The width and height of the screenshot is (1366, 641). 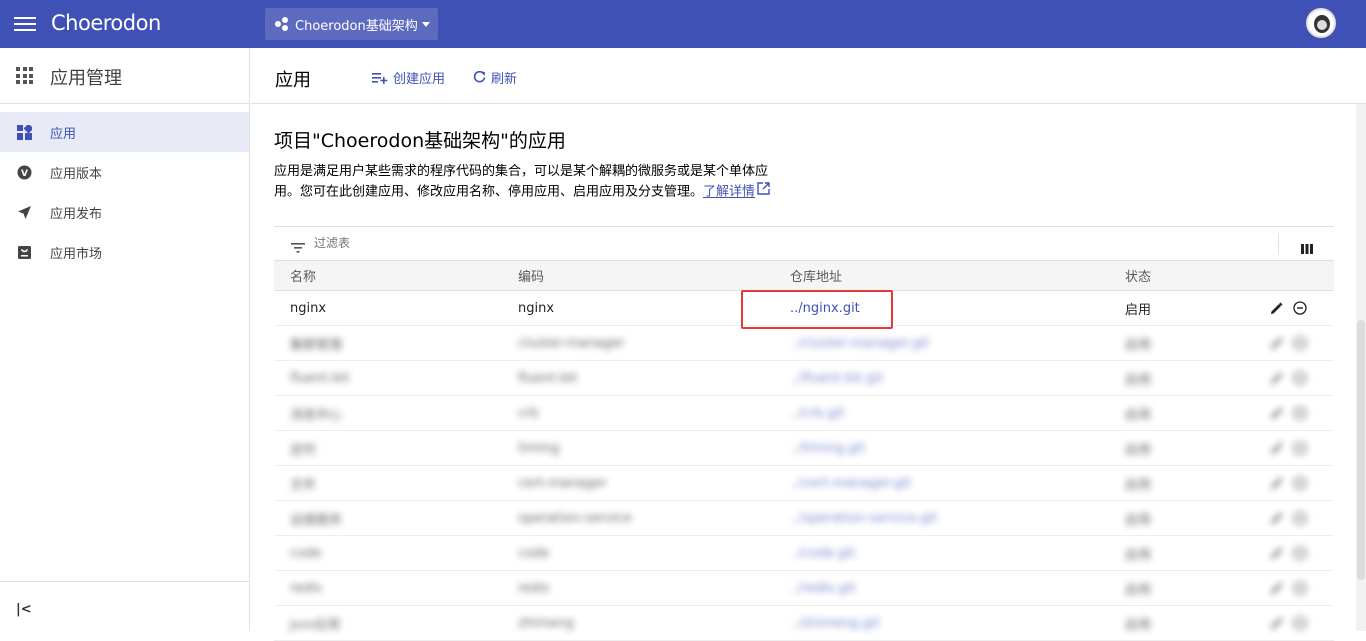 What do you see at coordinates (816, 275) in the screenshot?
I see `column-header-repo: 仓库地址` at bounding box center [816, 275].